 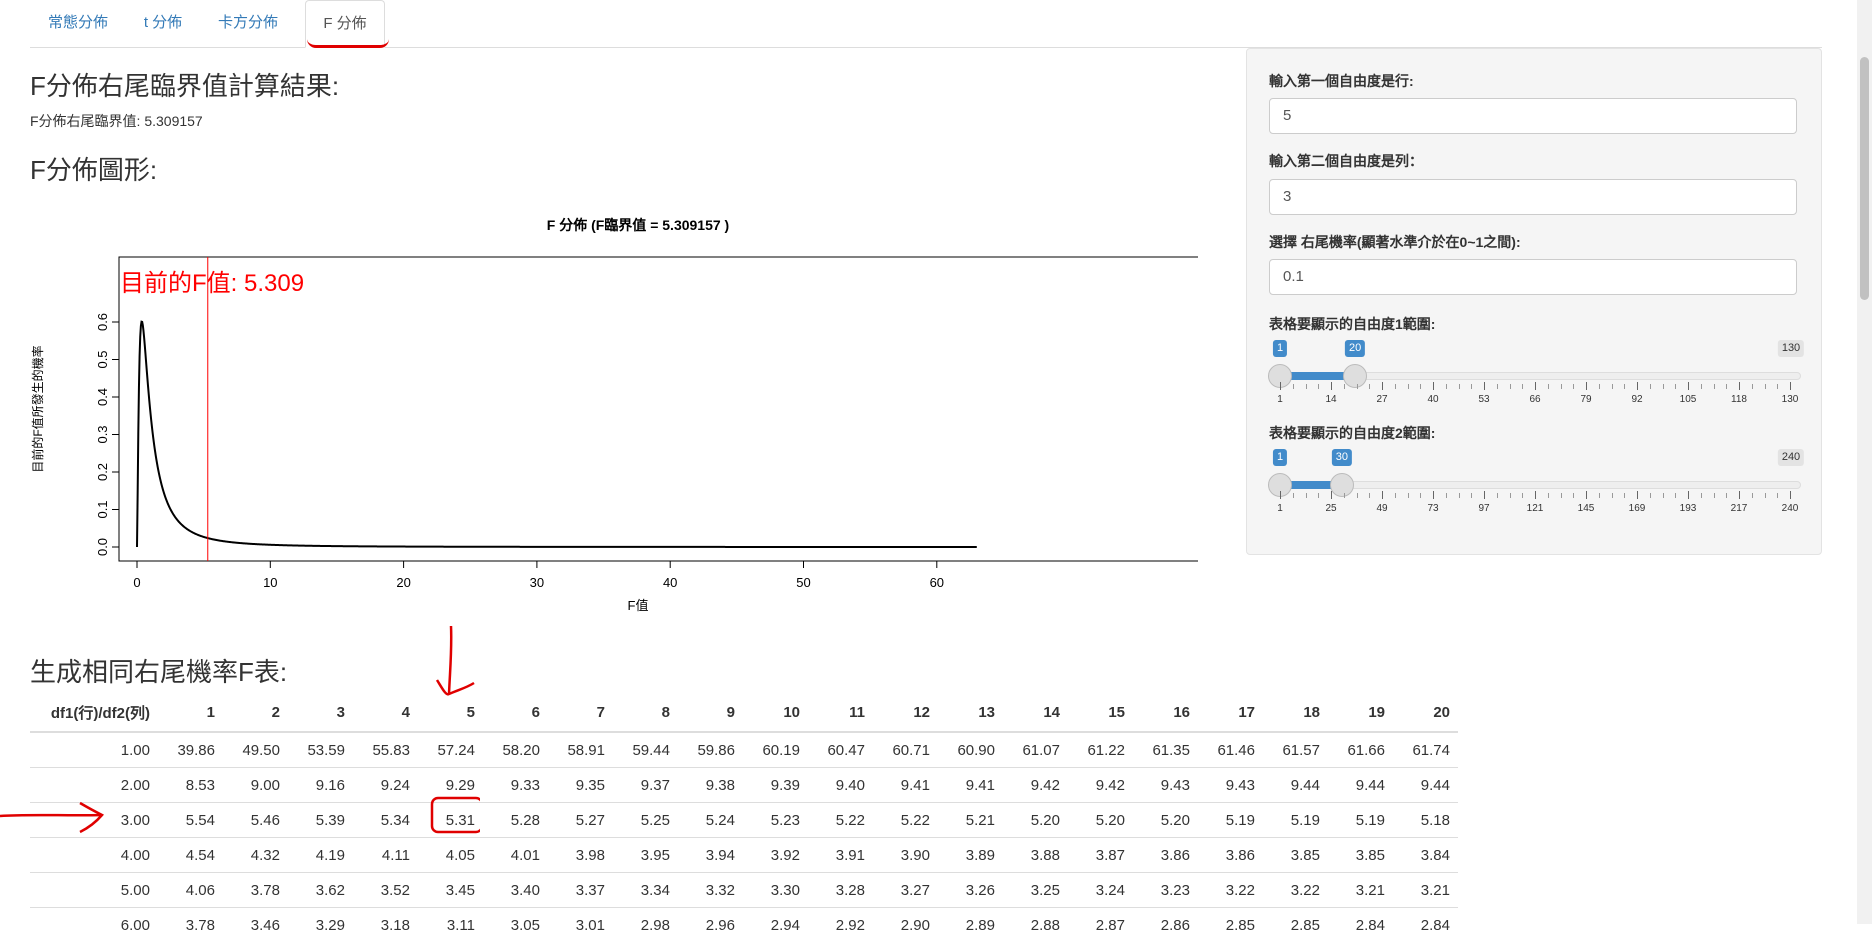 What do you see at coordinates (515, 890) in the screenshot?
I see `table-cell: 3.40` at bounding box center [515, 890].